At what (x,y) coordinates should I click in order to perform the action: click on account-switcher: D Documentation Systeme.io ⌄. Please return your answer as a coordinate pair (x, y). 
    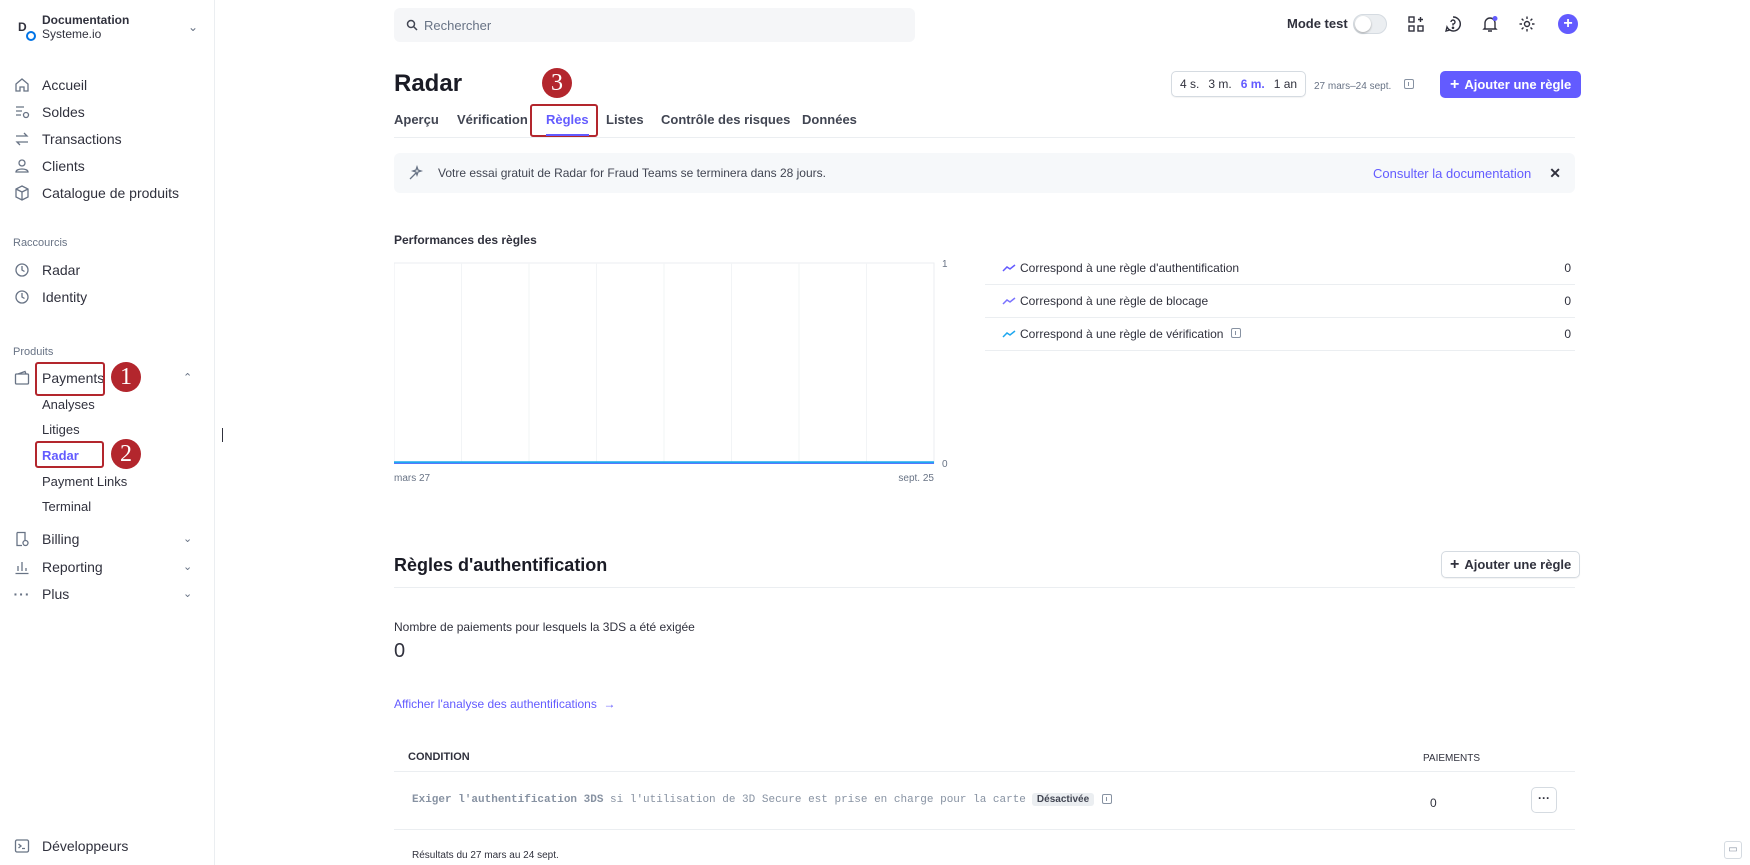
    Looking at the image, I should click on (105, 27).